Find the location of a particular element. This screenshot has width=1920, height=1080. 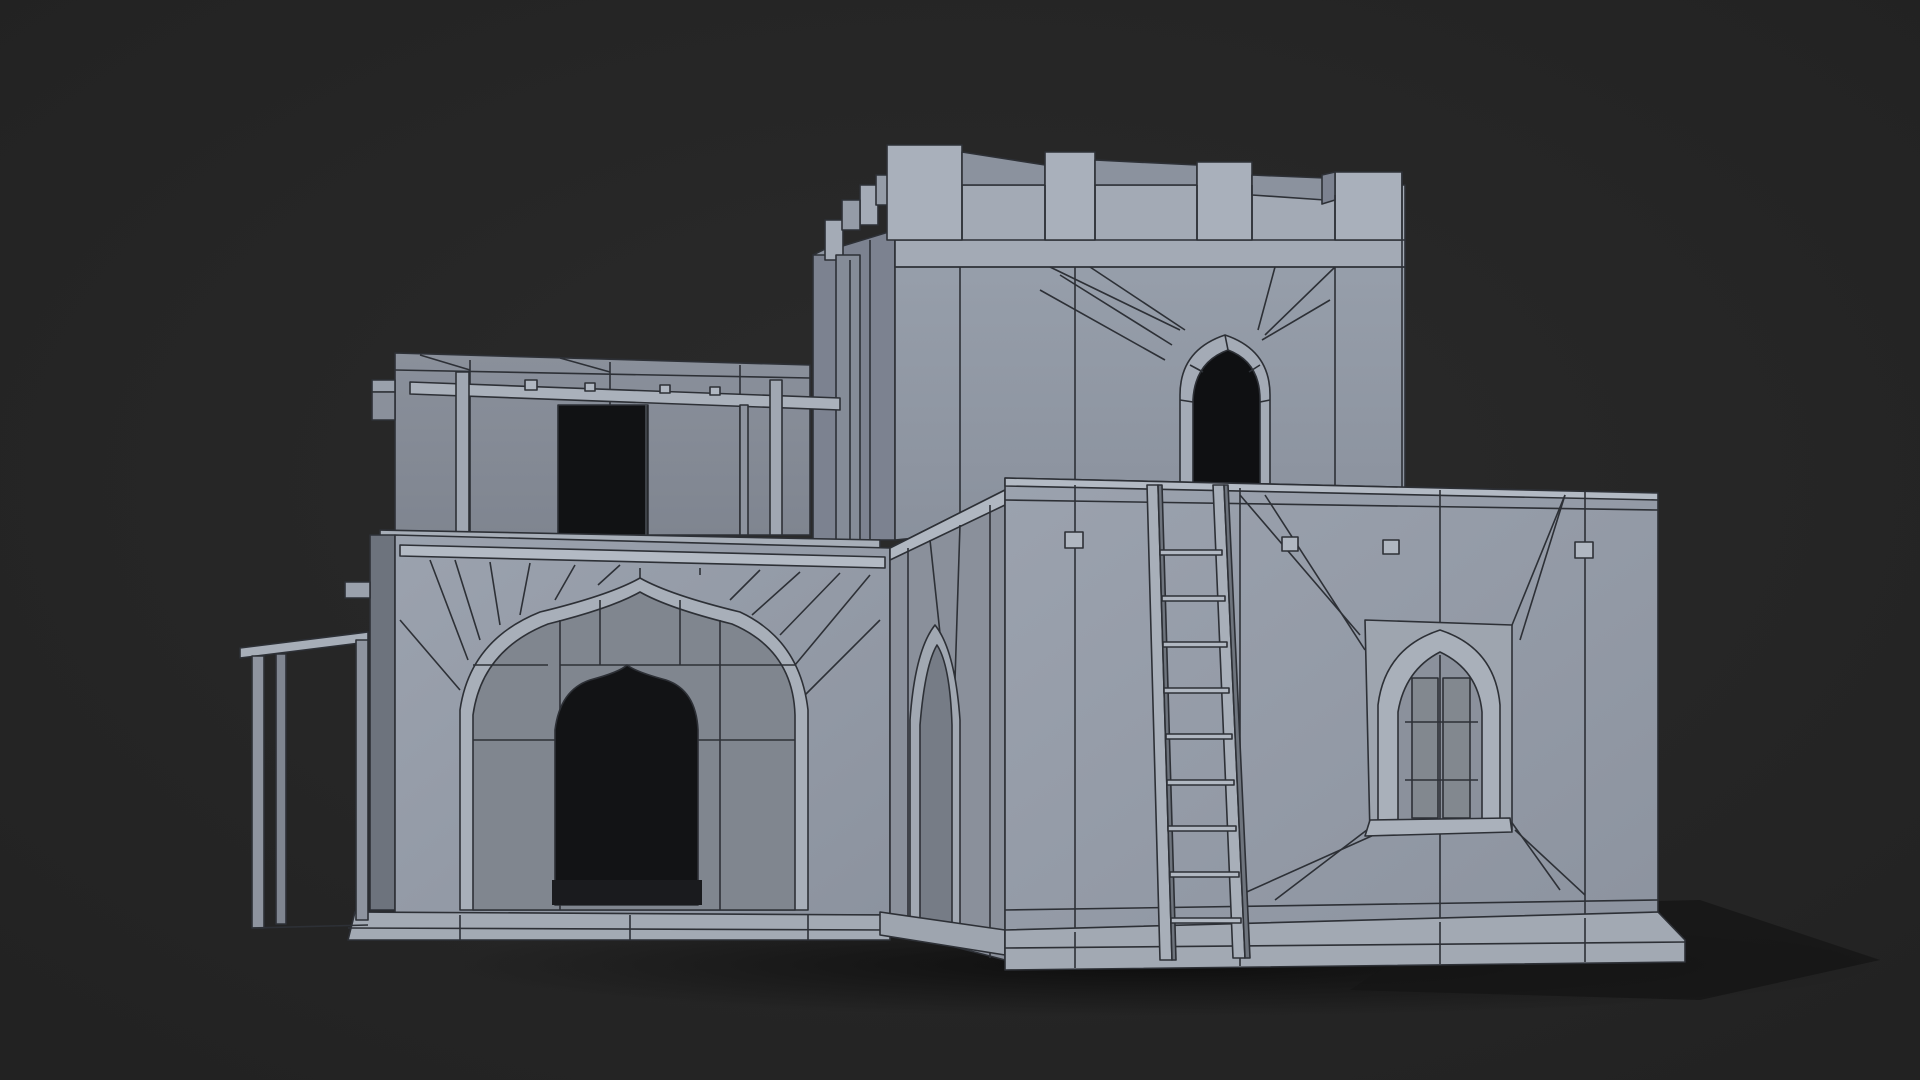

iwan-block is located at coordinates (619, 737).